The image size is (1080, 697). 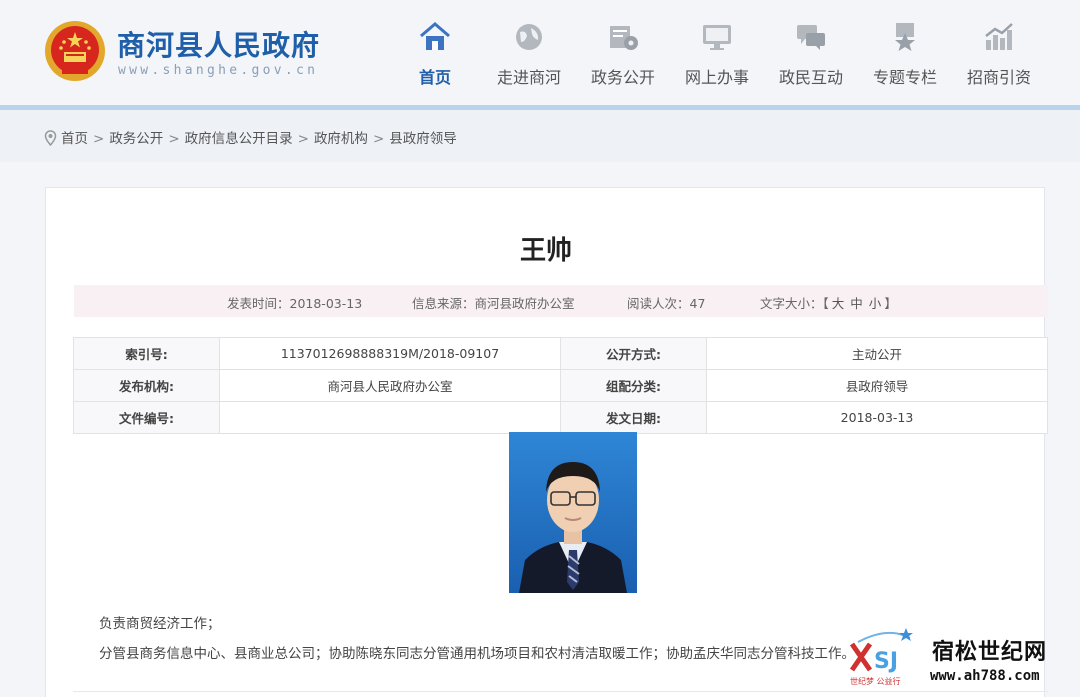 I want to click on nav-home: 首页, so click(x=435, y=54).